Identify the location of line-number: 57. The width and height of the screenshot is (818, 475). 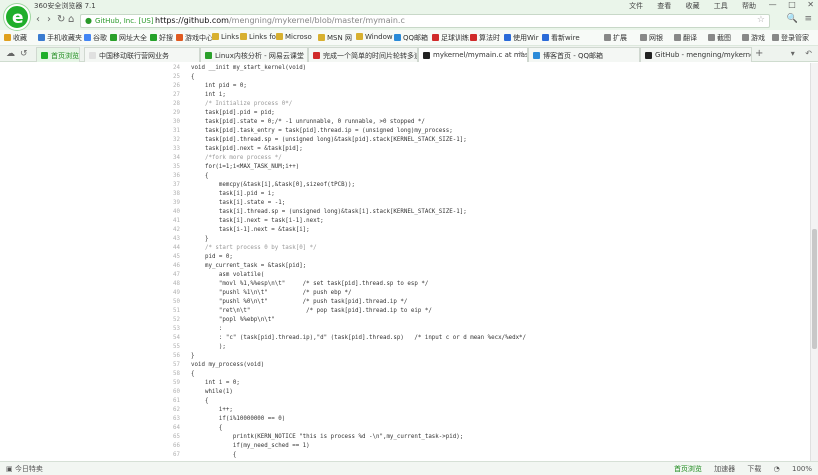
(170, 365).